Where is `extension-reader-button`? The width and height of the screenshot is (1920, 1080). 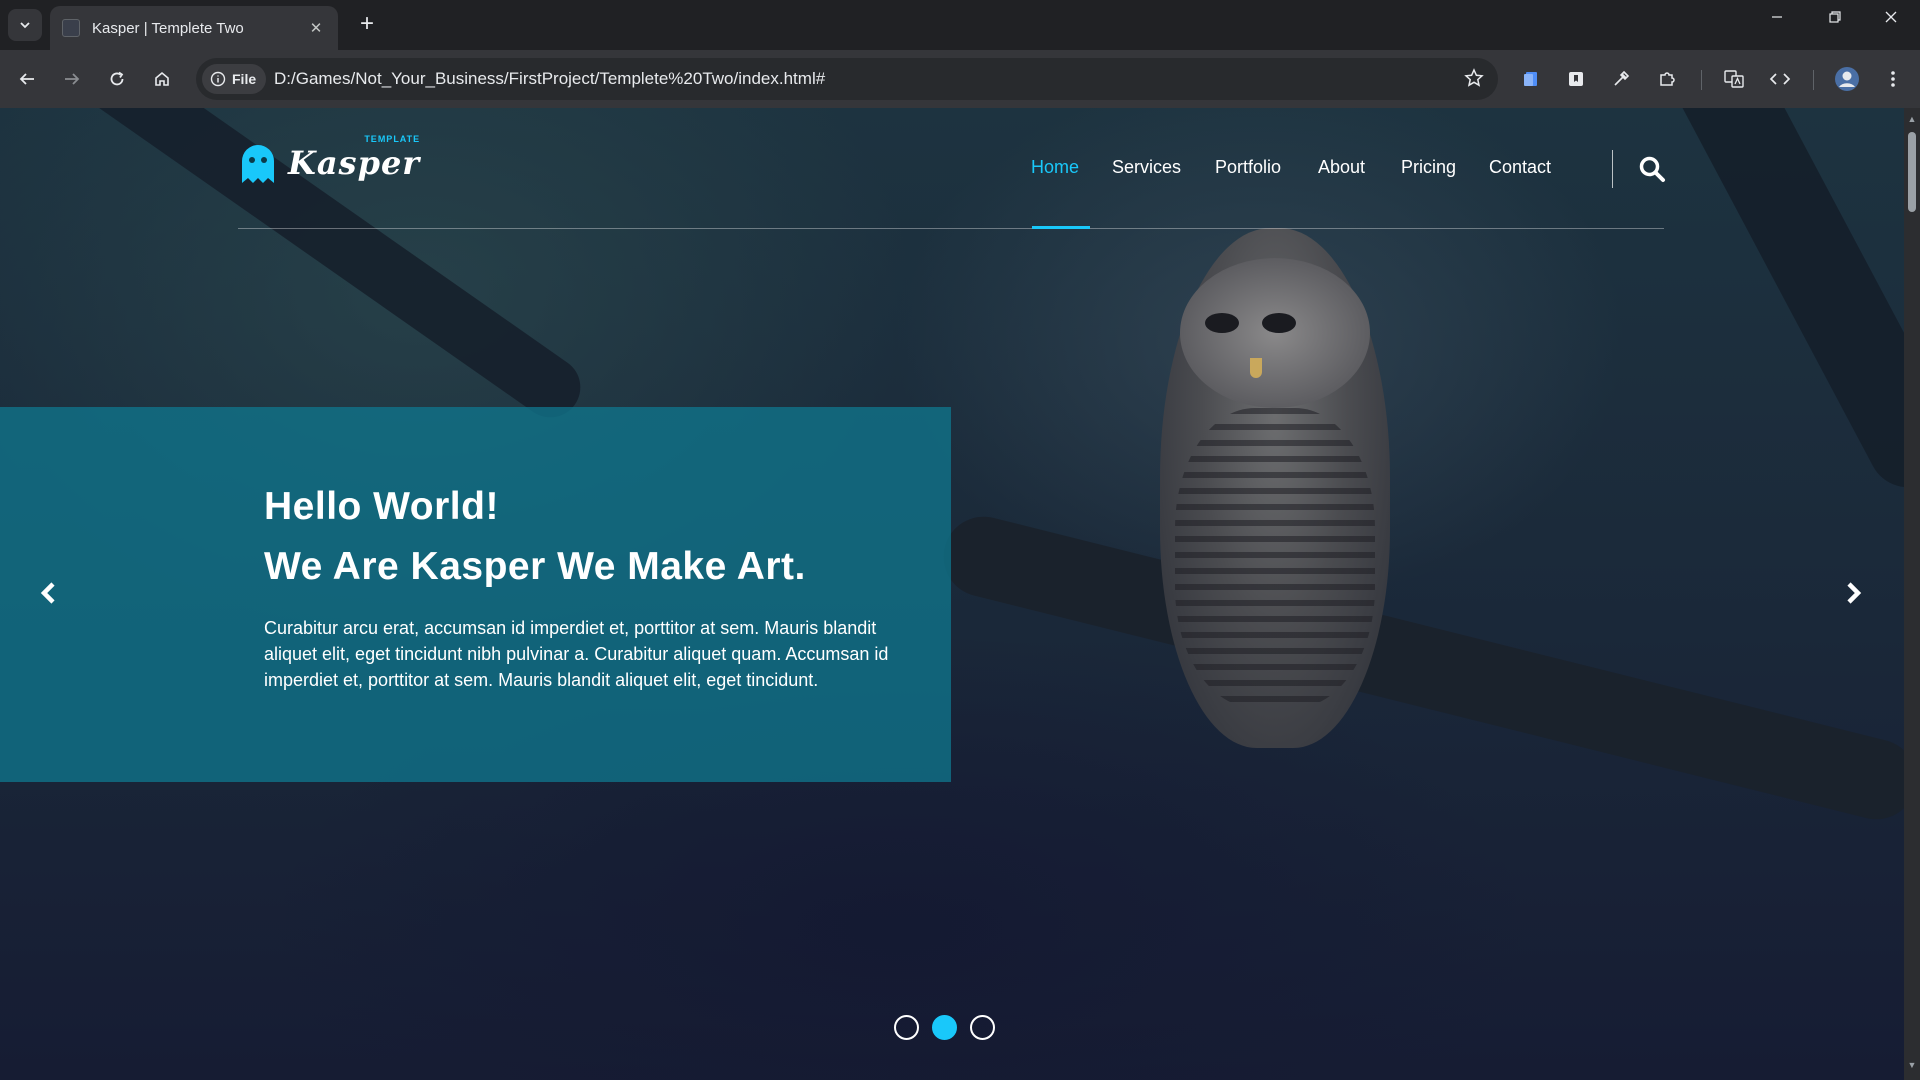
extension-reader-button is located at coordinates (1576, 79).